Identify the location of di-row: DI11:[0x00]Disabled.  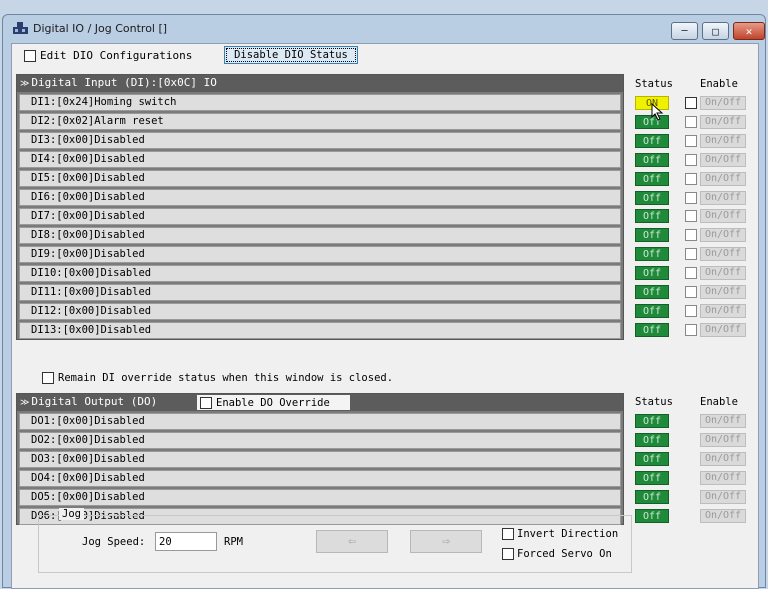
(320, 292).